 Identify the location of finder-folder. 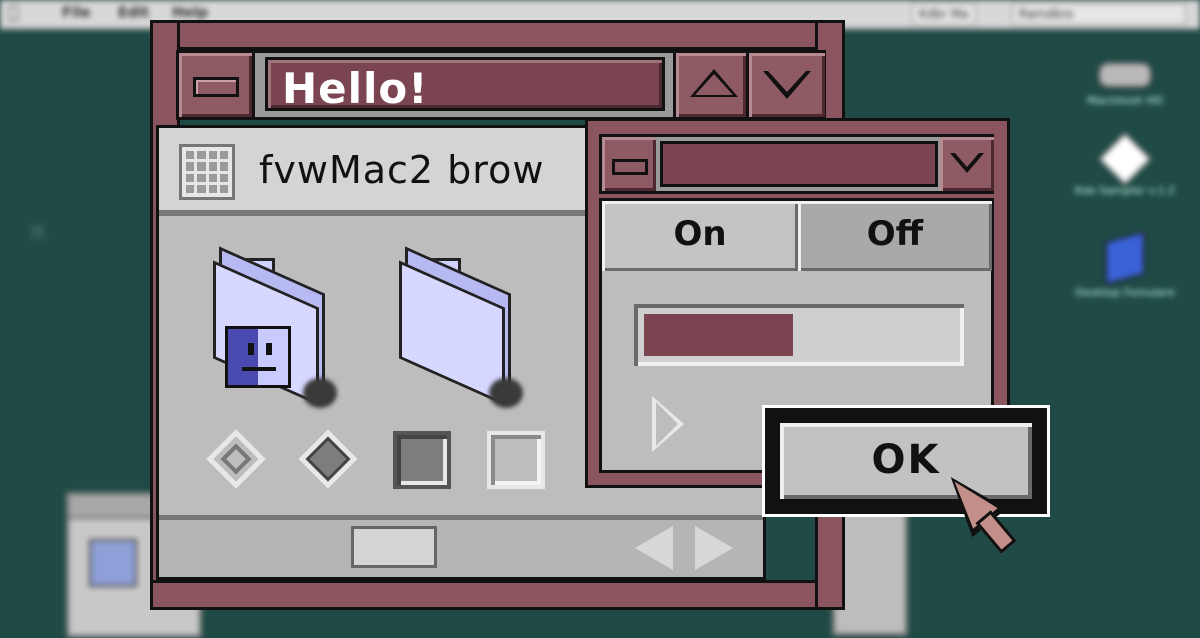
(274, 327).